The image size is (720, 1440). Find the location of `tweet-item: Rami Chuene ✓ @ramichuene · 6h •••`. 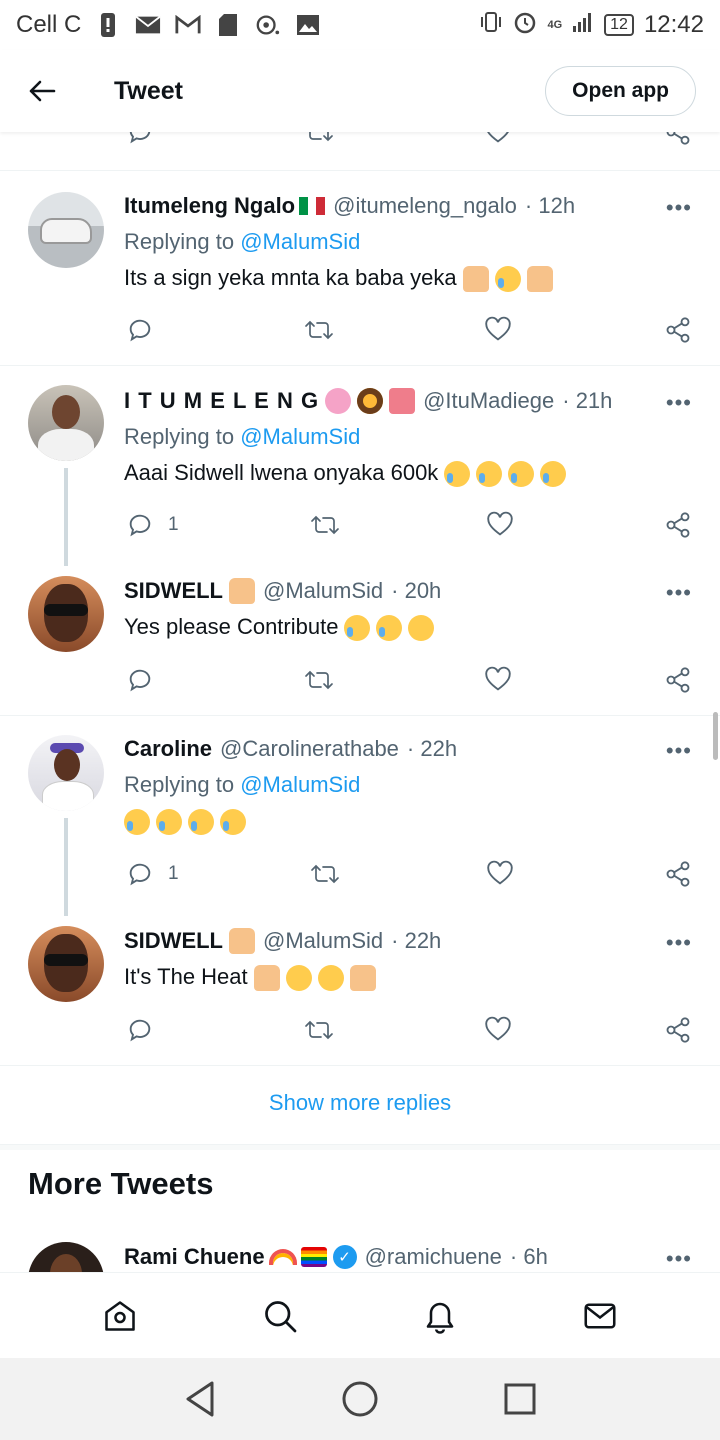

tweet-item: Rami Chuene ✓ @ramichuene · 6h ••• is located at coordinates (360, 1252).